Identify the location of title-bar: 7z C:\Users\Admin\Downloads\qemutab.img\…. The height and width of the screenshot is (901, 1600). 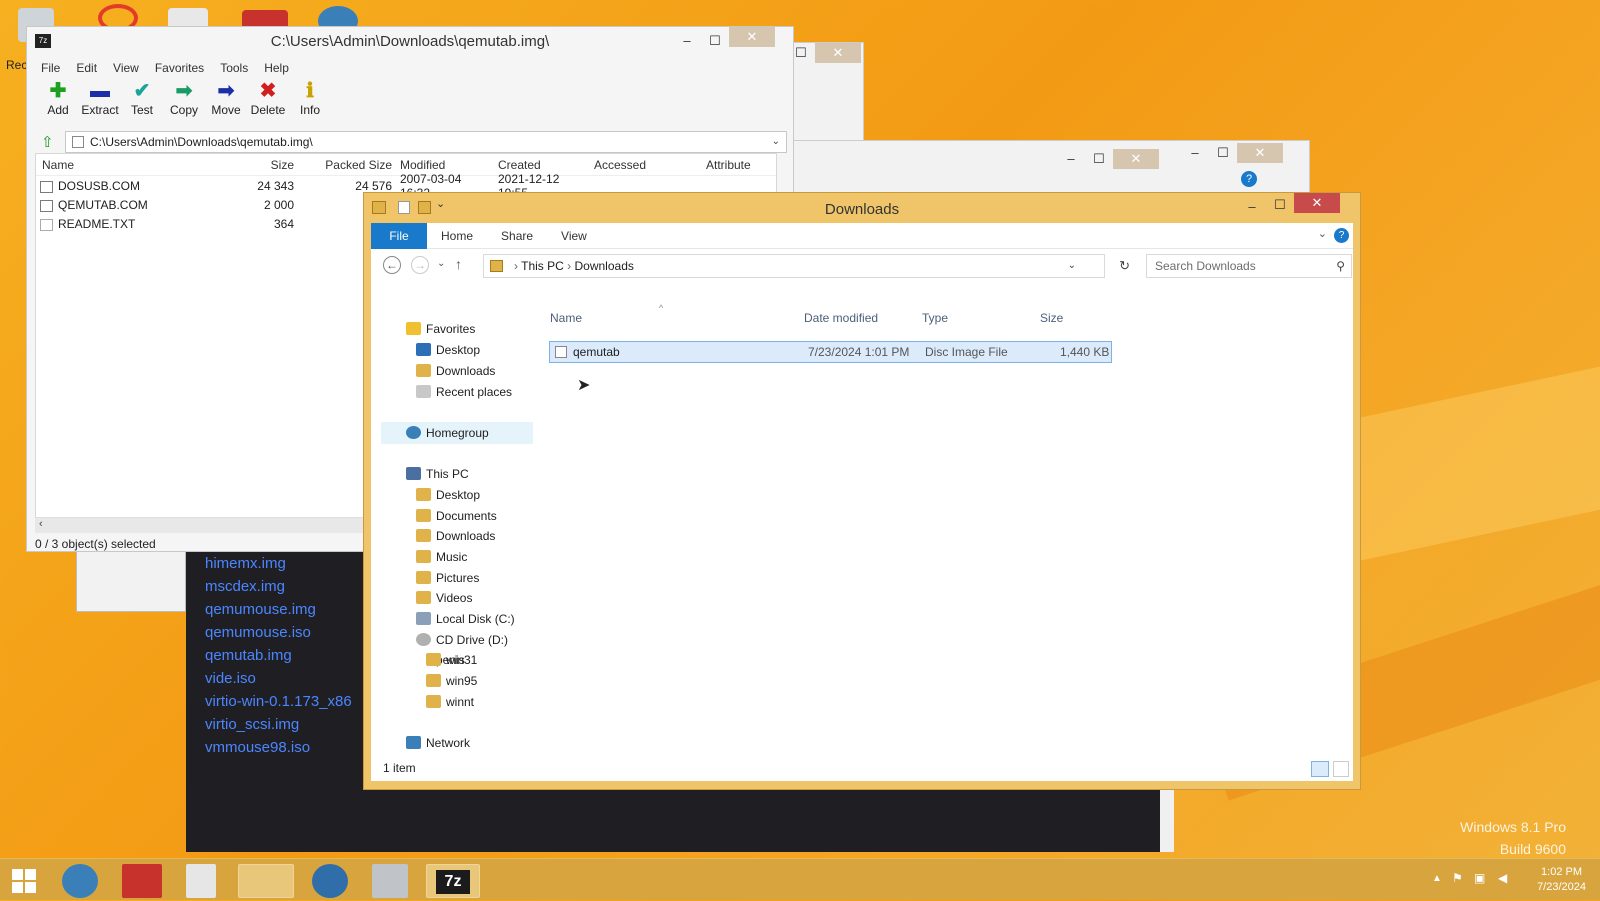
(410, 42).